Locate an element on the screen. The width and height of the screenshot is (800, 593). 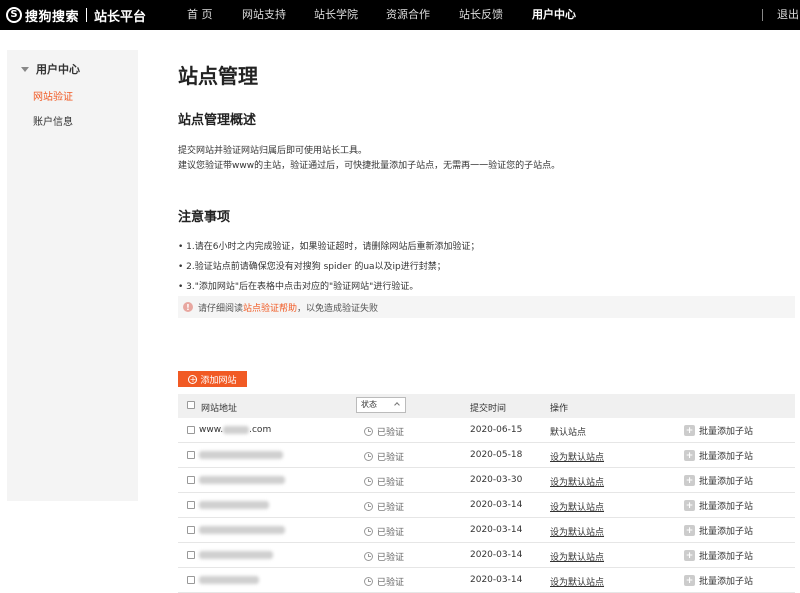
sidebar-heading: 用户中心 is located at coordinates (50, 69).